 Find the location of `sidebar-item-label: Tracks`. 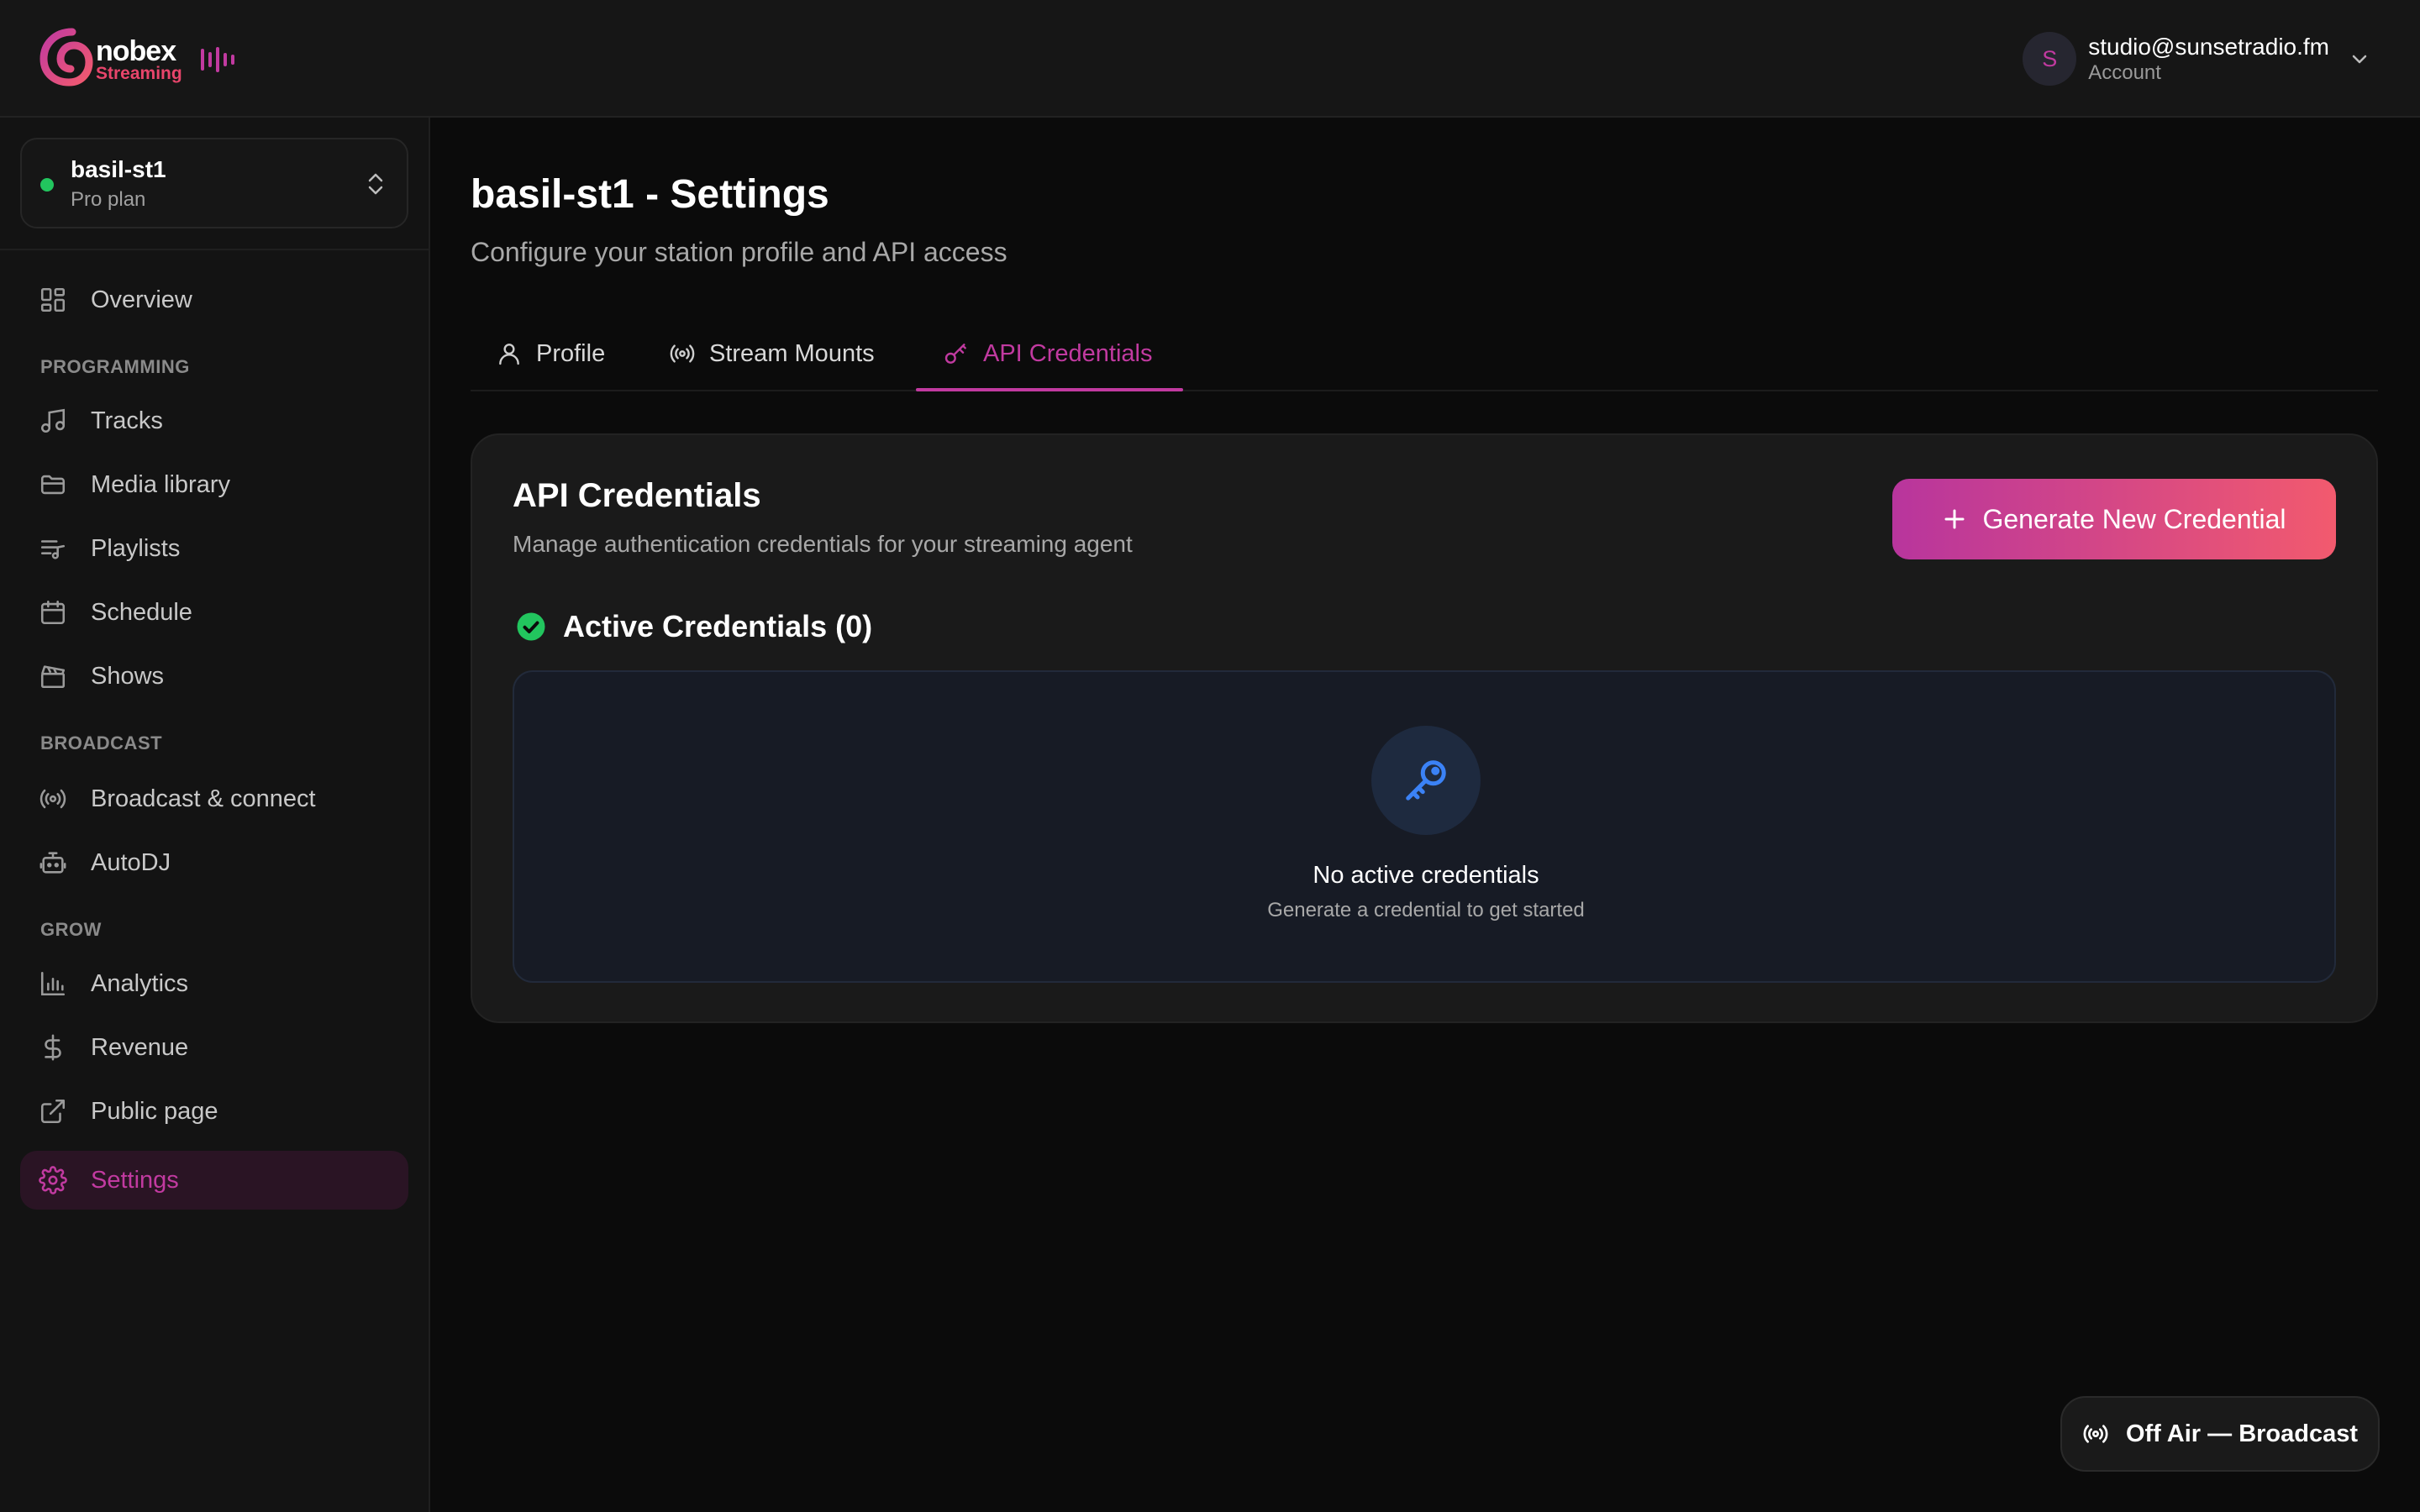

sidebar-item-label: Tracks is located at coordinates (127, 420).